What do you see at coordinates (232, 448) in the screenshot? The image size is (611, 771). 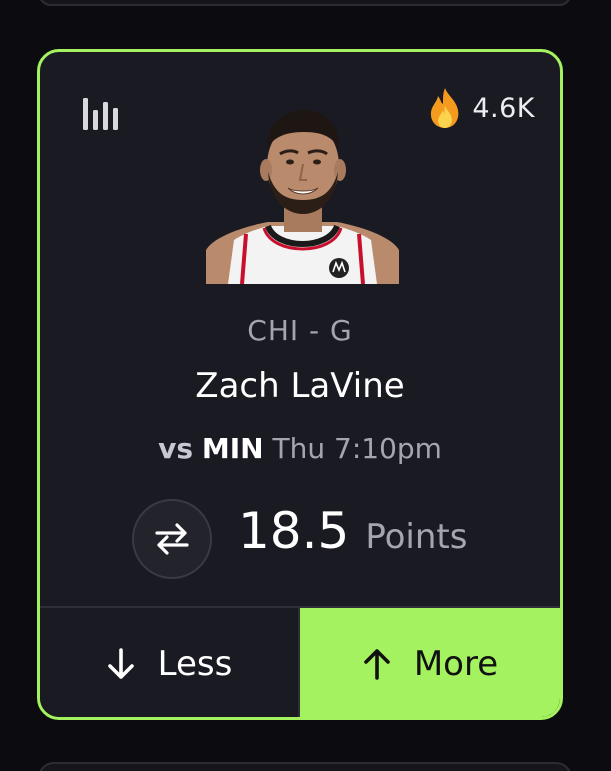 I see `opponent-team: MIN` at bounding box center [232, 448].